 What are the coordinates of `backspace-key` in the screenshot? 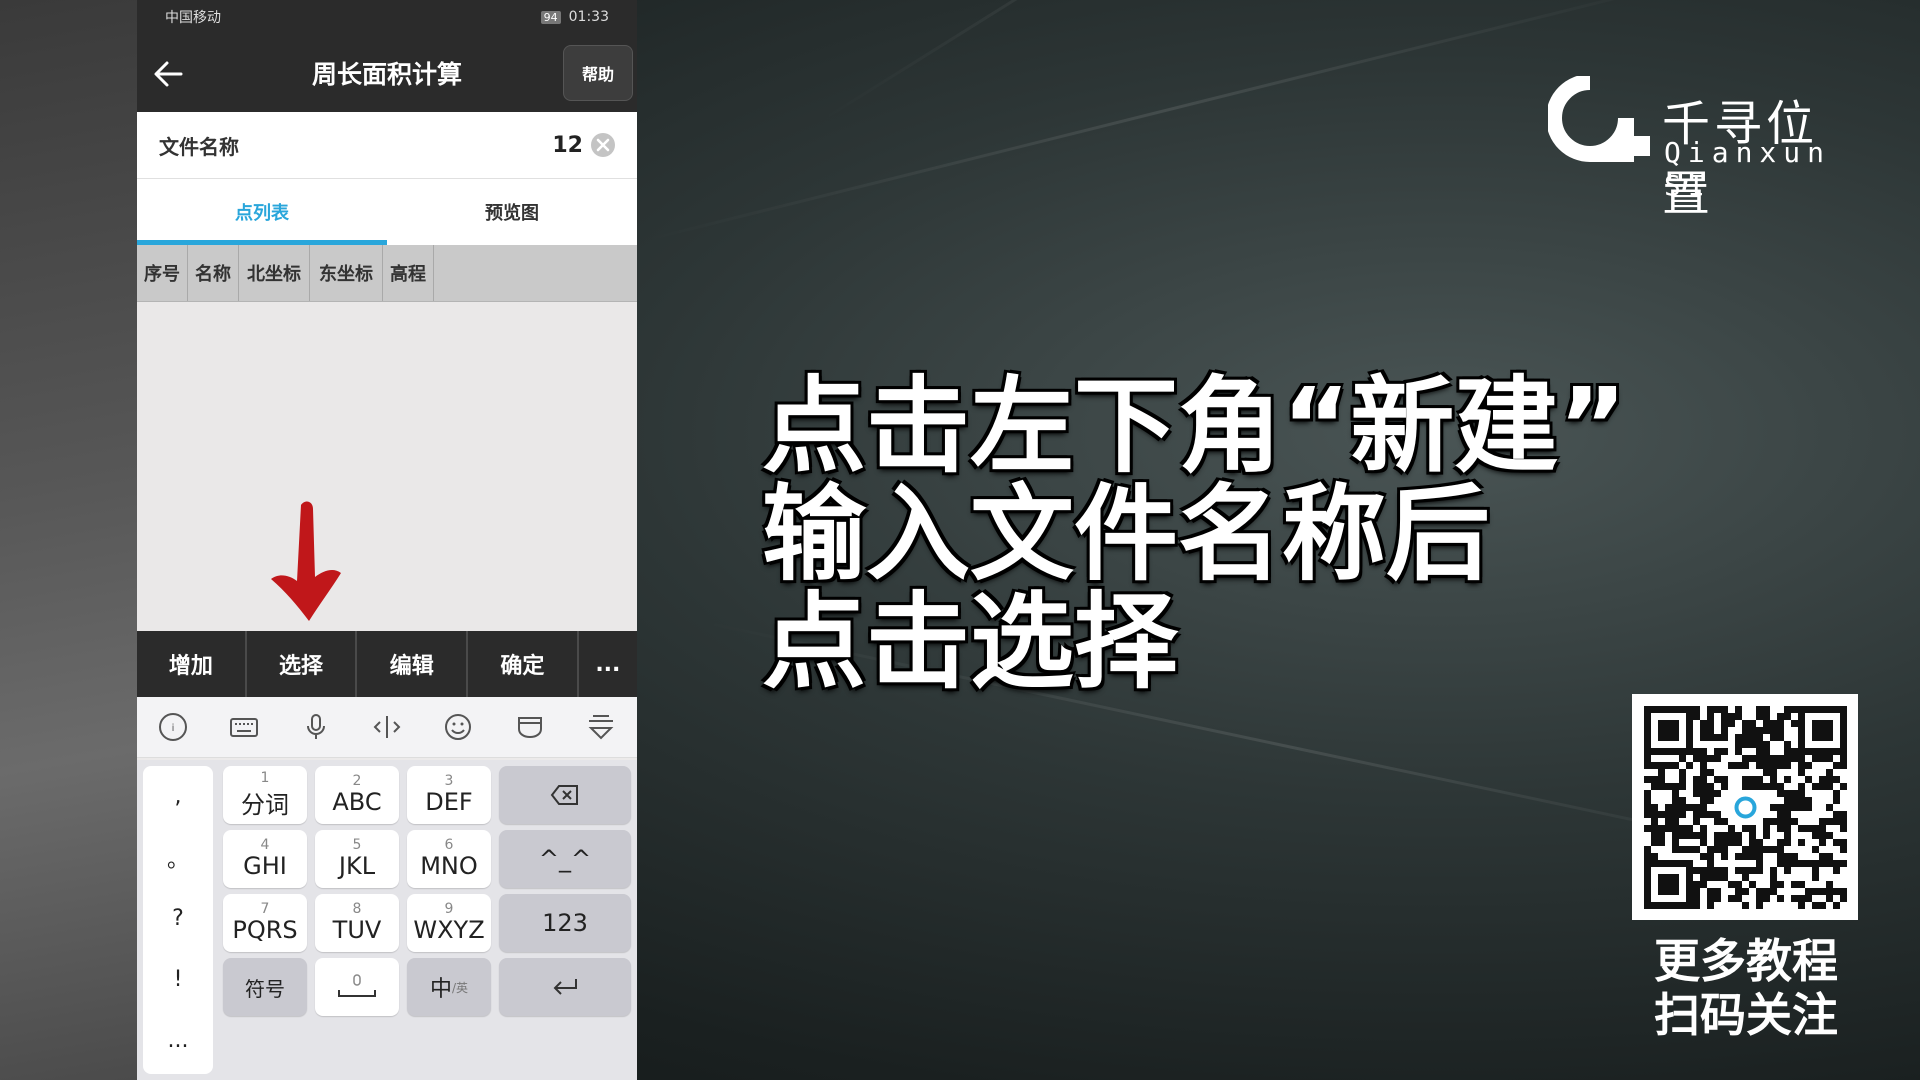 It's located at (565, 795).